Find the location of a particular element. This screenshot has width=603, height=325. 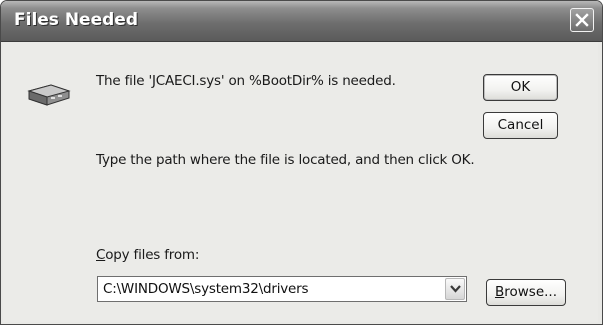

copy-label-rest: opy files from: is located at coordinates (152, 255).